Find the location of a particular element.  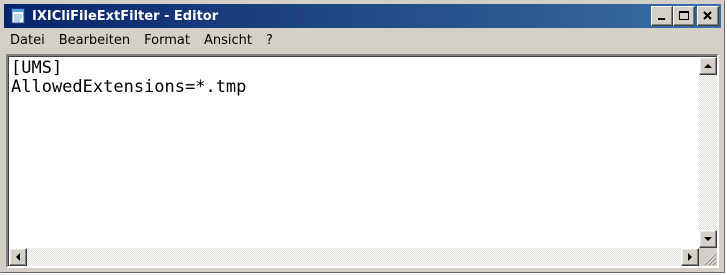

arrow-right-icon is located at coordinates (690, 257).